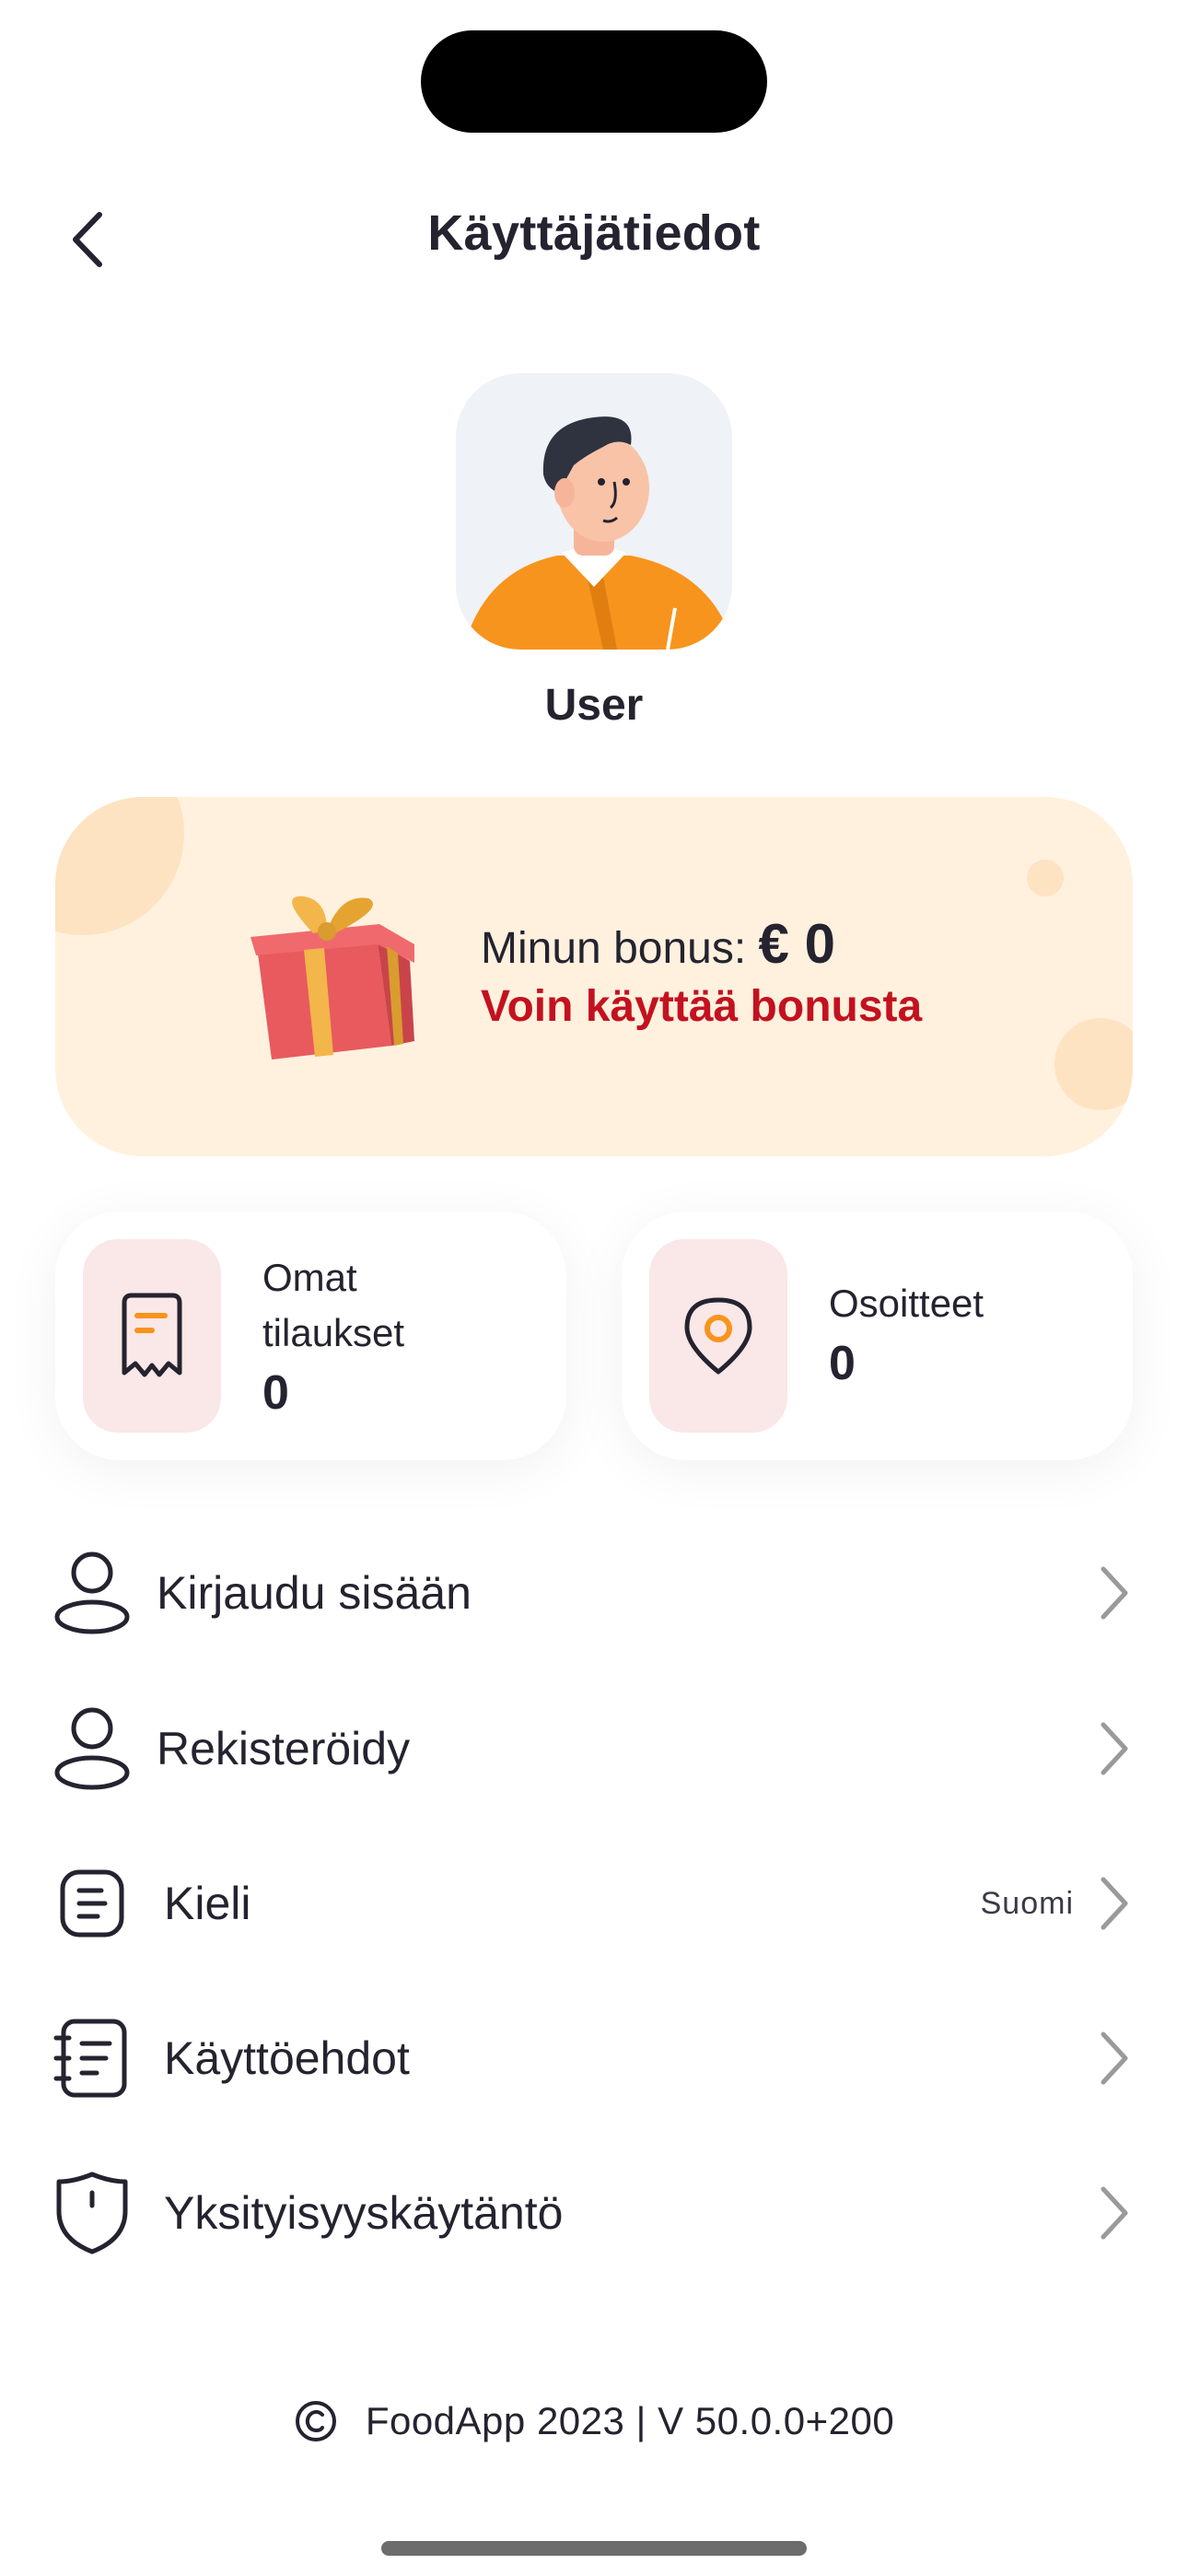 The height and width of the screenshot is (2576, 1188). What do you see at coordinates (364, 2213) in the screenshot?
I see `menu-label-privacy: Yksityisyyskäytäntö` at bounding box center [364, 2213].